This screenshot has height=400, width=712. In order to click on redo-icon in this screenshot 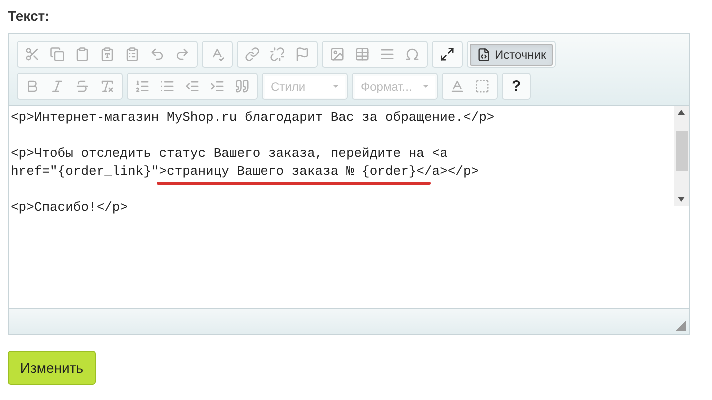, I will do `click(182, 54)`.